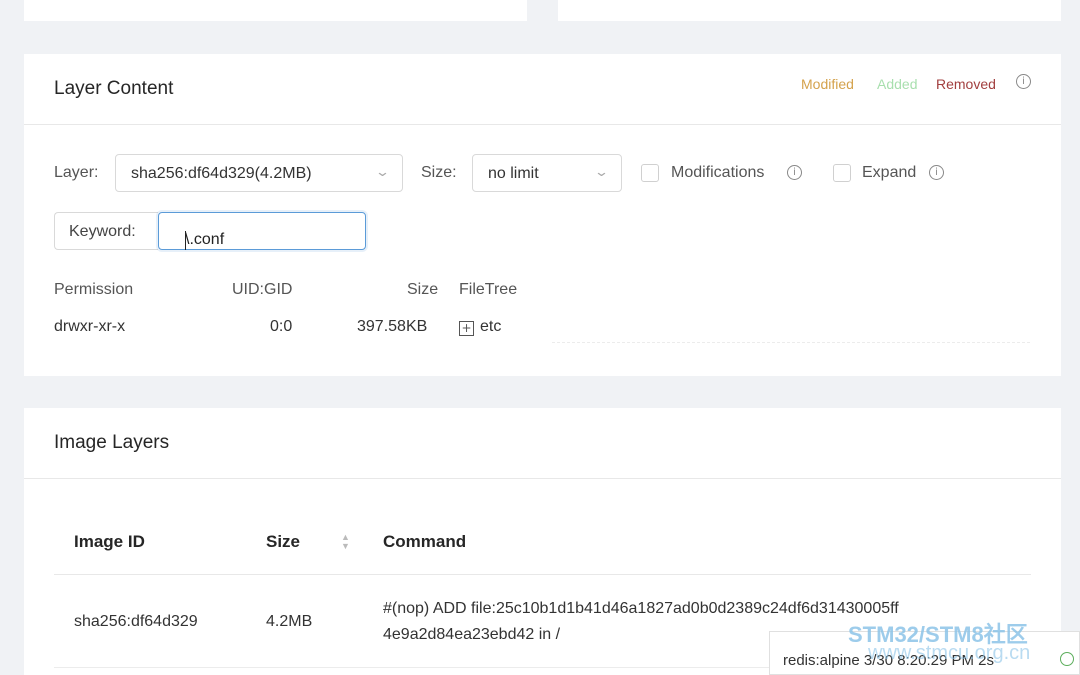 This screenshot has height=675, width=1080. I want to click on col-permission: Permission, so click(94, 289).